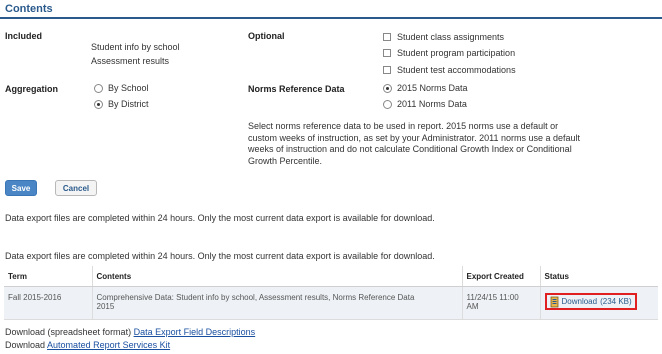  I want to click on column-header-contents: Contents, so click(276, 276).